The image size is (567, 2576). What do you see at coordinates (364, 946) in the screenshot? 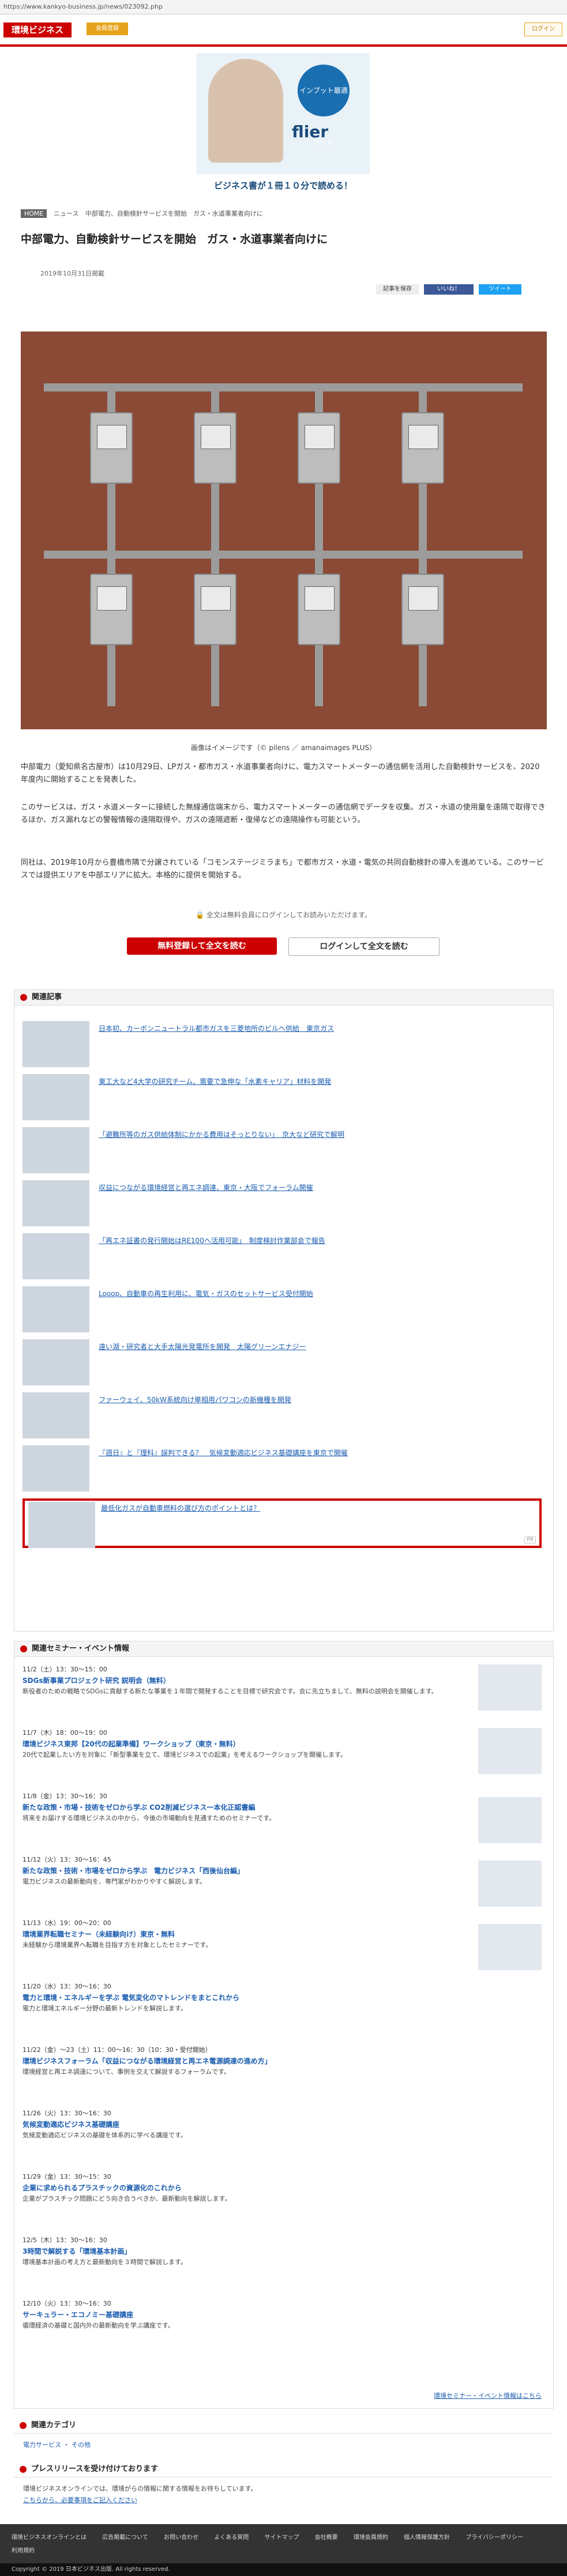
I see `login-read-button: ログインして全文を読む` at bounding box center [364, 946].